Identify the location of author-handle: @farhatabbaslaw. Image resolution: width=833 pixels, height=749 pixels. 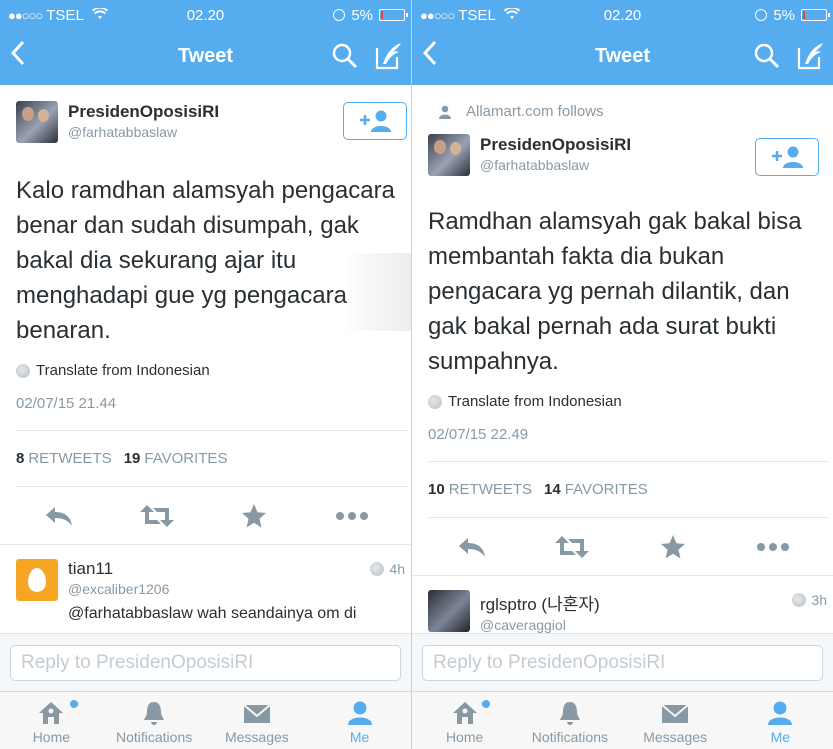
(123, 132).